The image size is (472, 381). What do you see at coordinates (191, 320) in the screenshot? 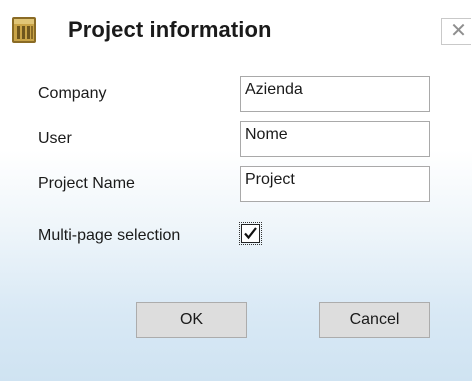
I see `ok-button: OK` at bounding box center [191, 320].